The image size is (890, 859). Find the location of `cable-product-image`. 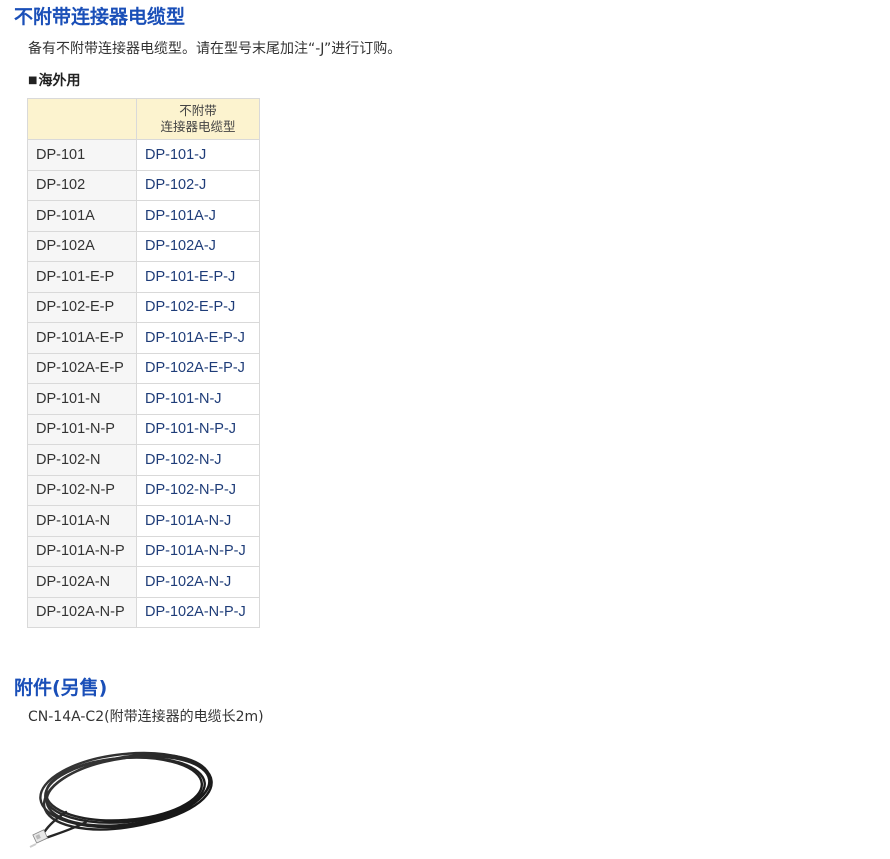

cable-product-image is located at coordinates (121, 799).